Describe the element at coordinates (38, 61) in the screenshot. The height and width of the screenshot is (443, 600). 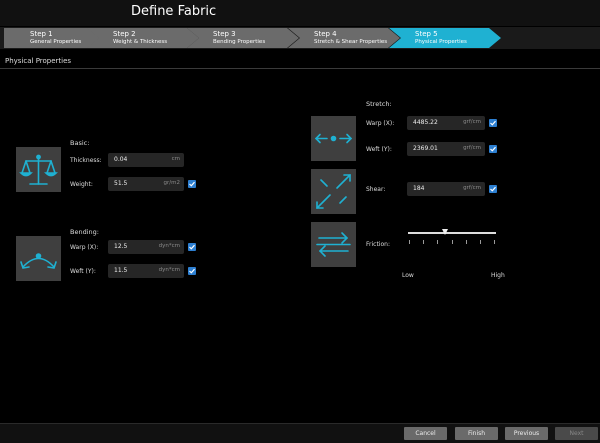
I see `section-title: Physical Properties` at that location.